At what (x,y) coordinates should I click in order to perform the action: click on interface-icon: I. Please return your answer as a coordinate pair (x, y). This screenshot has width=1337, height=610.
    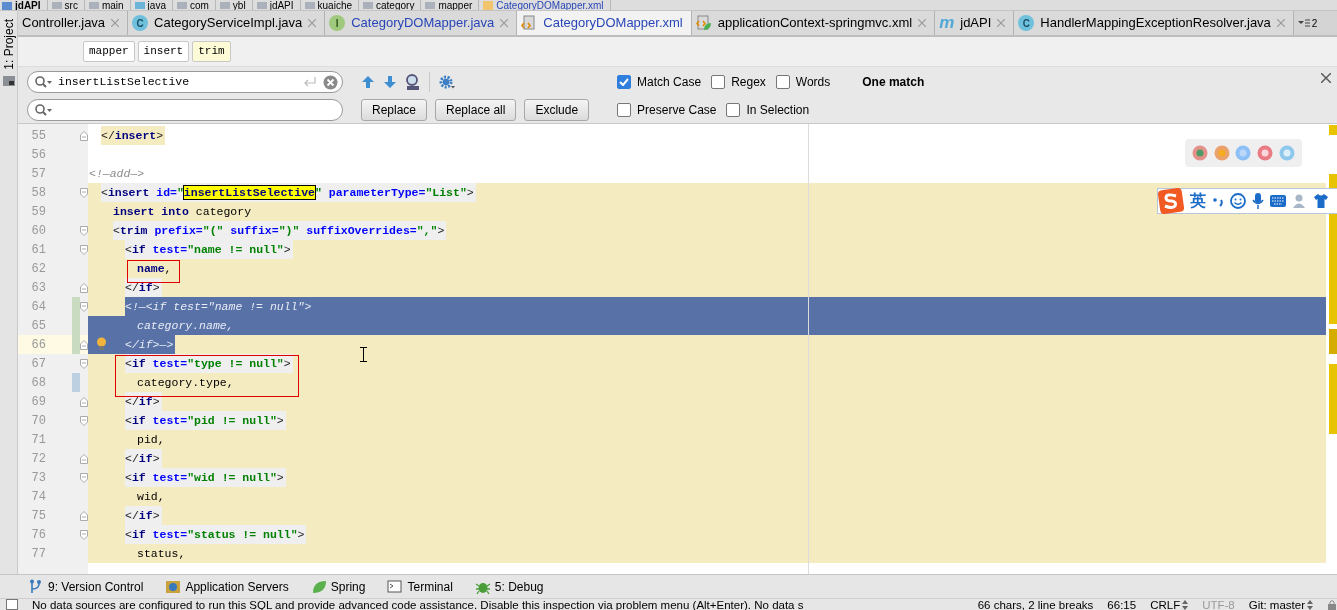
    Looking at the image, I should click on (337, 23).